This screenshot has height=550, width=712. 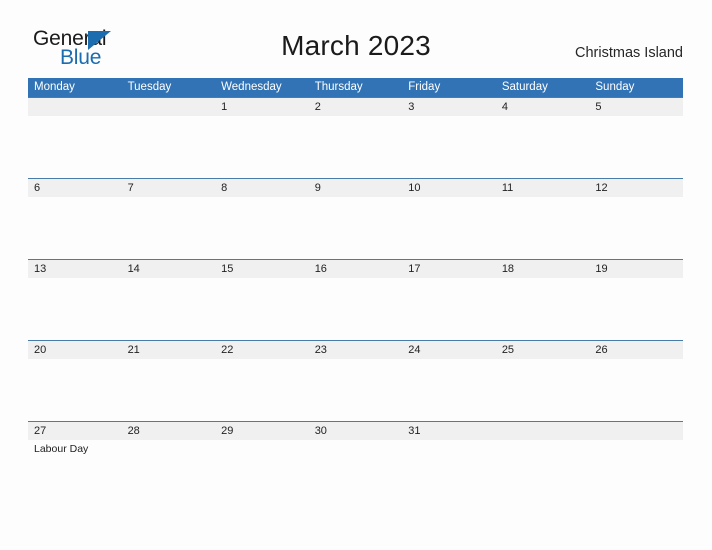 I want to click on weekday-header-sunday: Sunday, so click(x=615, y=87).